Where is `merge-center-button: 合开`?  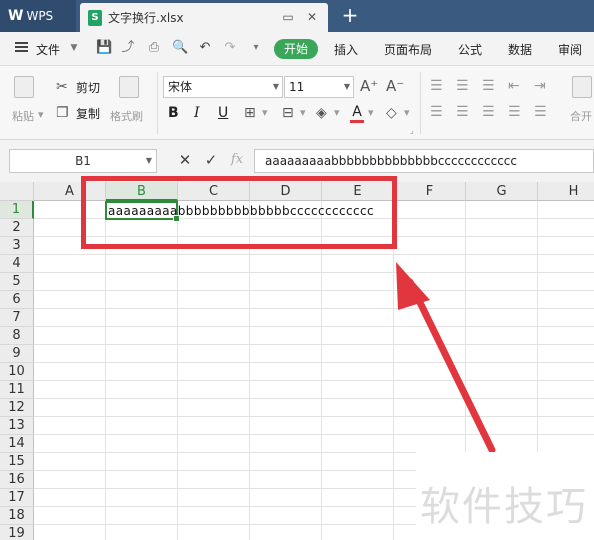 merge-center-button: 合开 is located at coordinates (581, 116).